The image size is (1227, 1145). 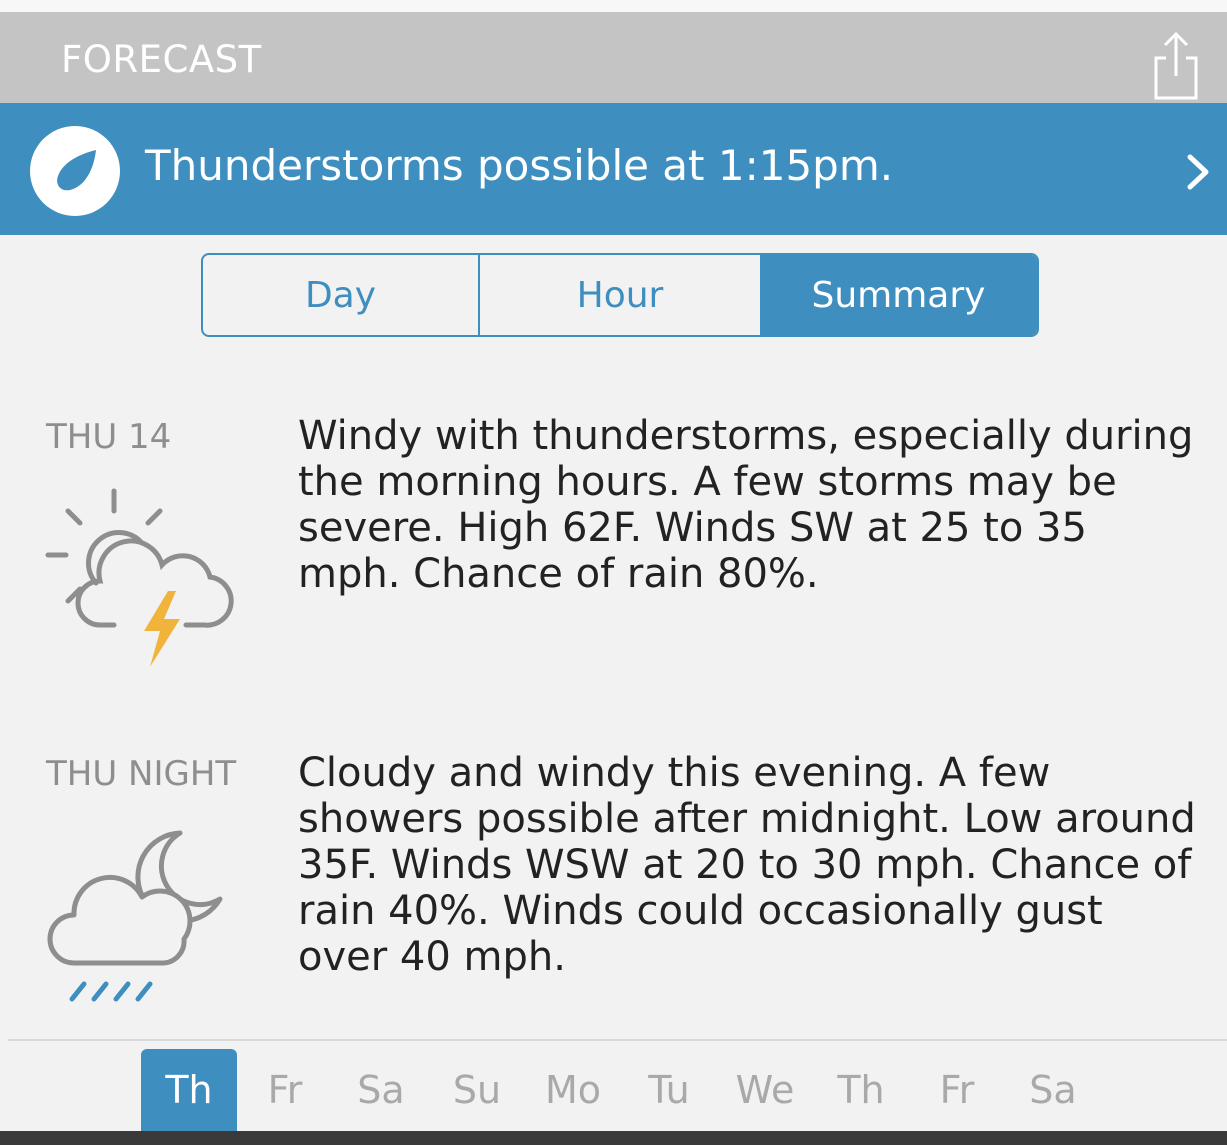 I want to click on share-icon, so click(x=1176, y=65).